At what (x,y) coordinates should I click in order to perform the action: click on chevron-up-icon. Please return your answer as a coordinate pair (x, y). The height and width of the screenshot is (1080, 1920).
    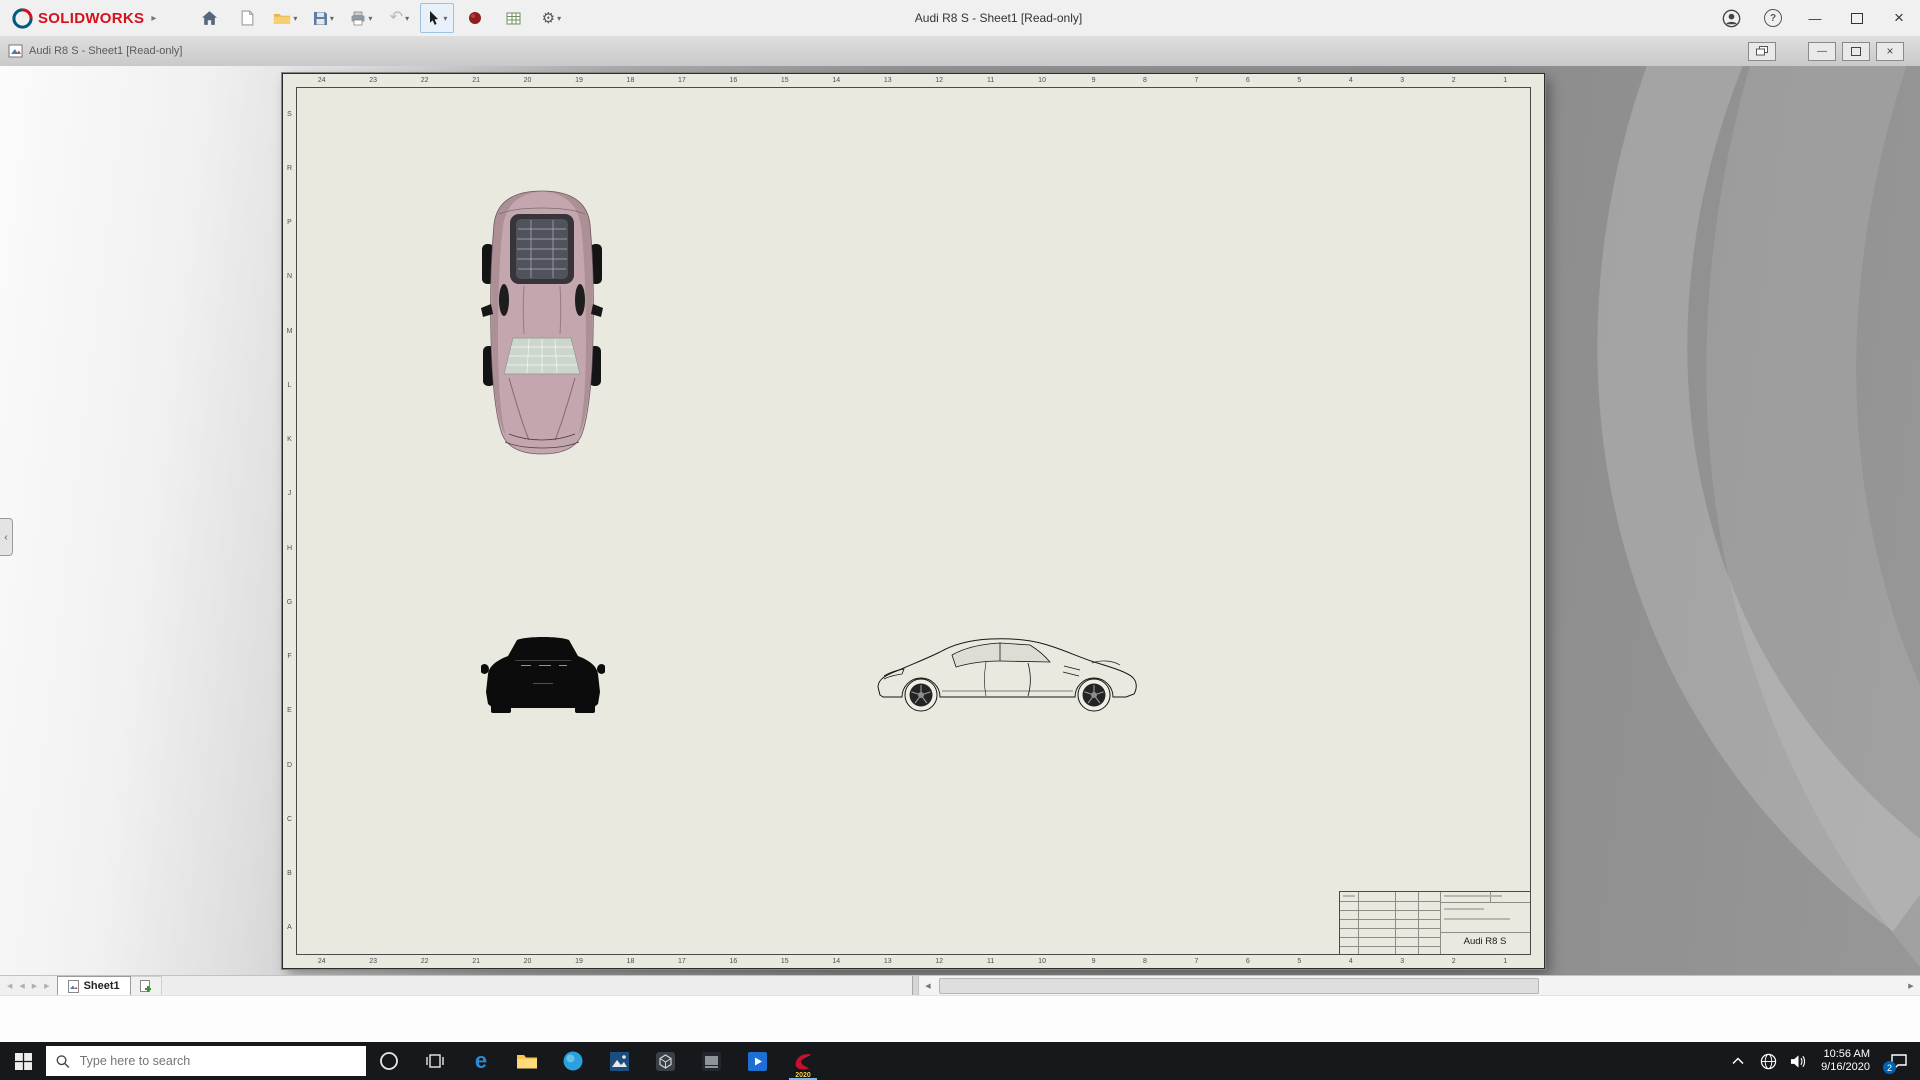
    Looking at the image, I should click on (1738, 1061).